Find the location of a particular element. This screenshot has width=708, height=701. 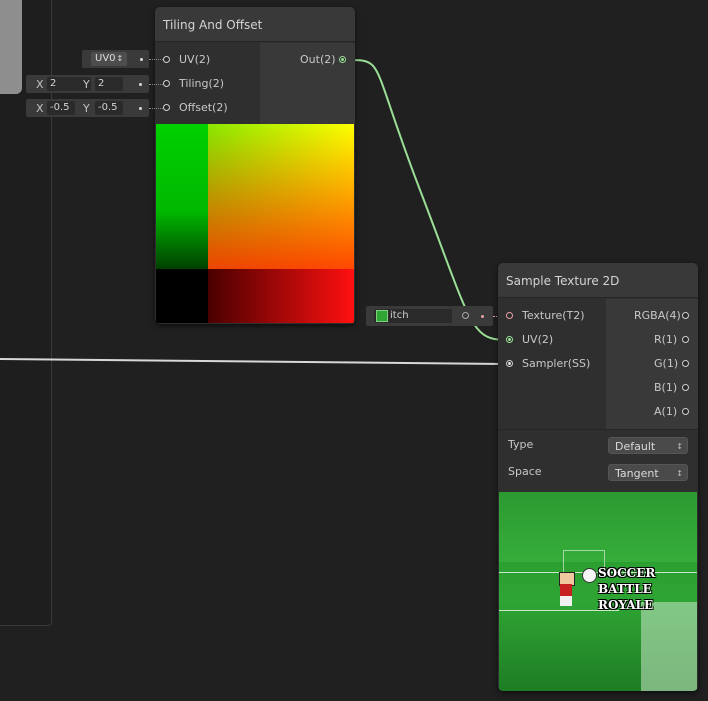

uv-channel-field: UV0↕ is located at coordinates (115, 59).